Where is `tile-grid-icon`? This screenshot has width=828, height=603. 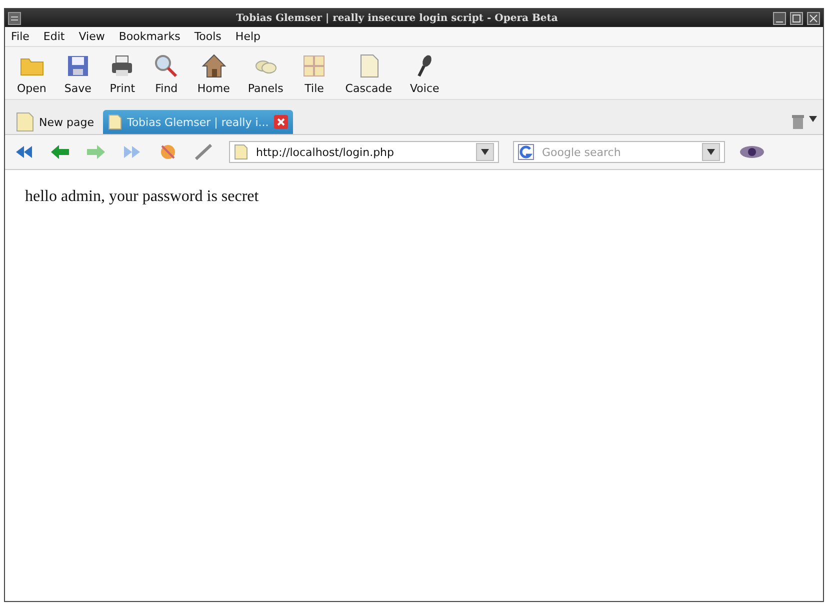 tile-grid-icon is located at coordinates (314, 66).